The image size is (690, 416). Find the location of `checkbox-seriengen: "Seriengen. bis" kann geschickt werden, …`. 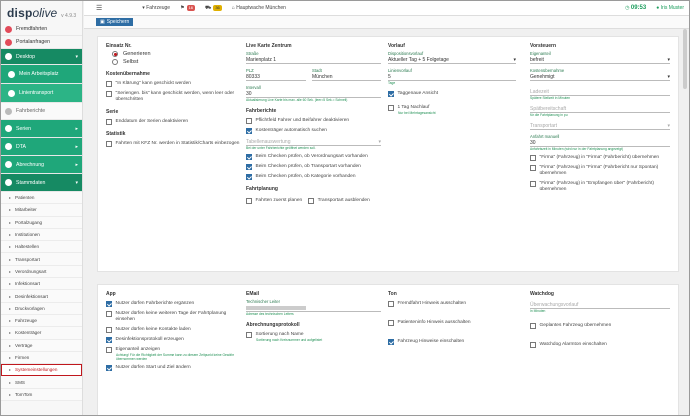

checkbox-seriengen: "Seriengen. bis" kann geschickt werden, … is located at coordinates (173, 97).